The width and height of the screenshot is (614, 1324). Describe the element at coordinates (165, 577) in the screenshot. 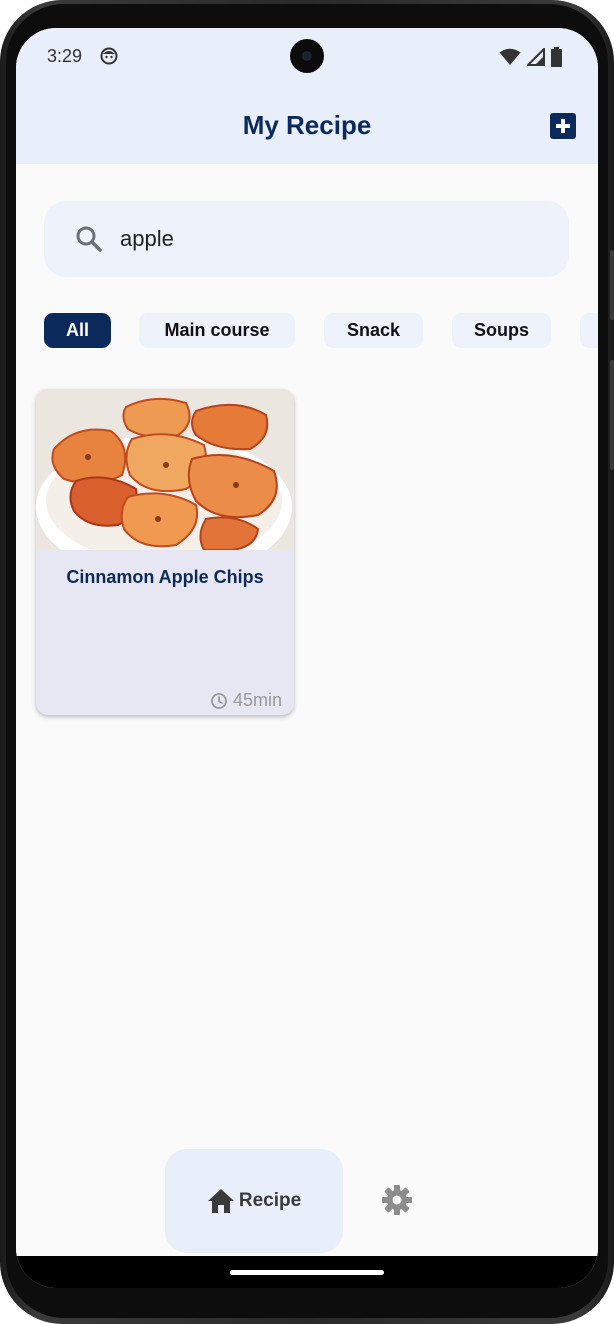

I see `recipe-title: Cinnamon Apple Chips` at that location.